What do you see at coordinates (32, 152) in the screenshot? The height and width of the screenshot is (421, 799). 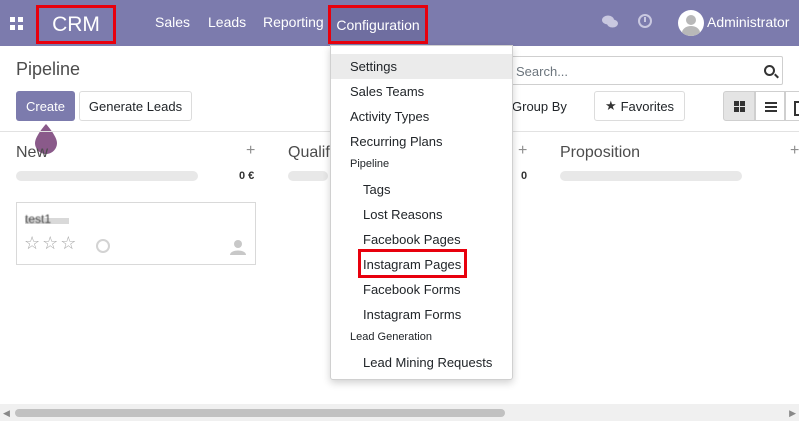 I see `column-title-new: New` at bounding box center [32, 152].